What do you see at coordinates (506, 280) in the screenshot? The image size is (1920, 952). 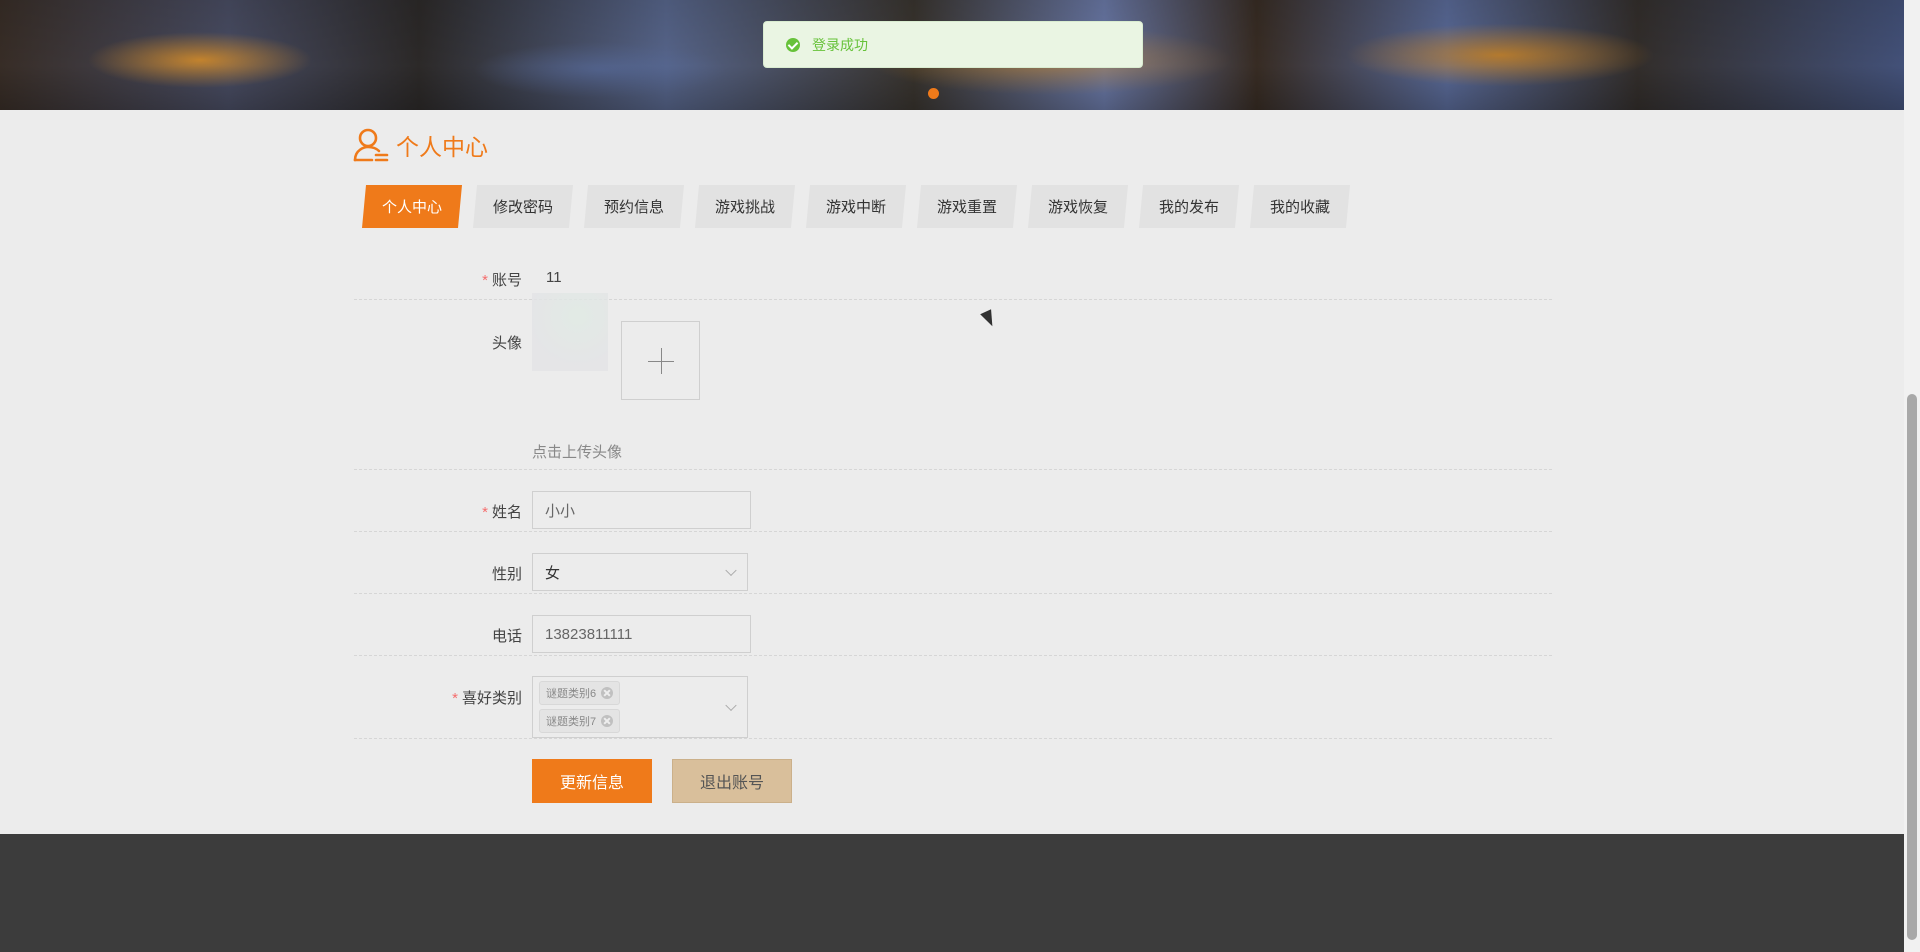 I see `account-label-text: 账号` at bounding box center [506, 280].